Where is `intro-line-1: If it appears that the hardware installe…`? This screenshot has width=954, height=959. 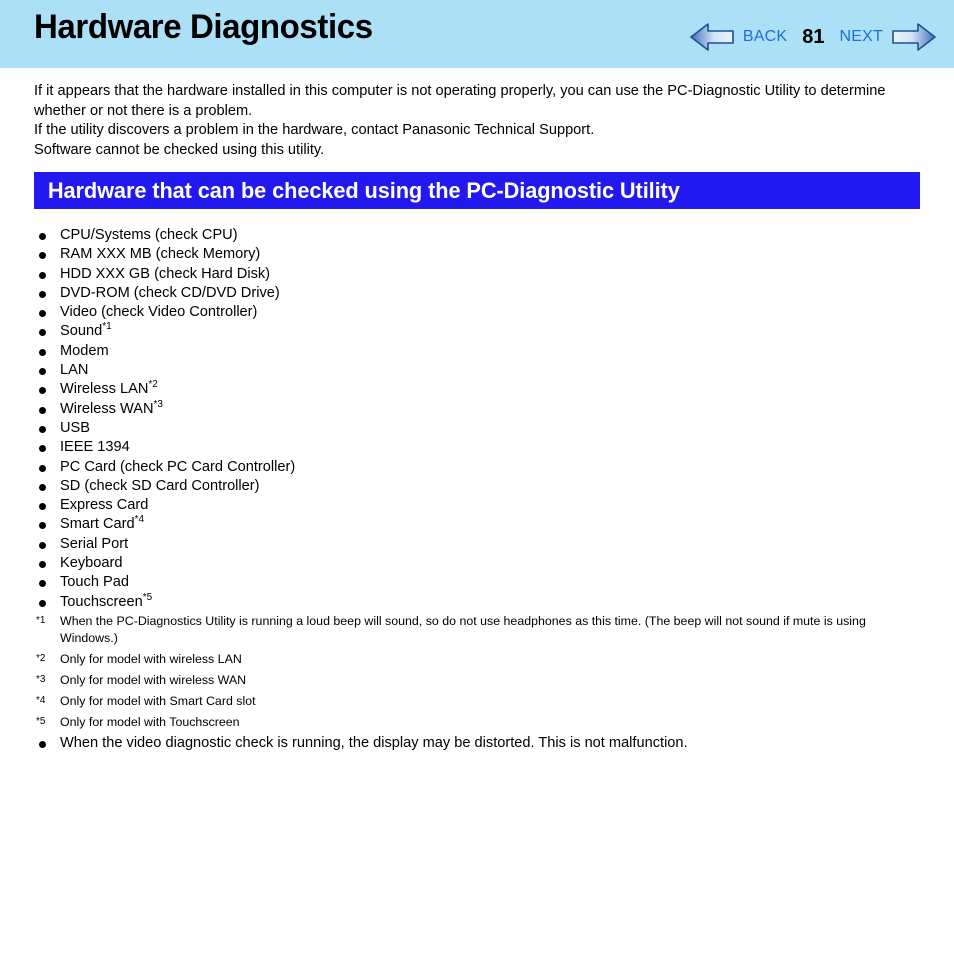
intro-line-1: If it appears that the hardware installe… is located at coordinates (460, 101).